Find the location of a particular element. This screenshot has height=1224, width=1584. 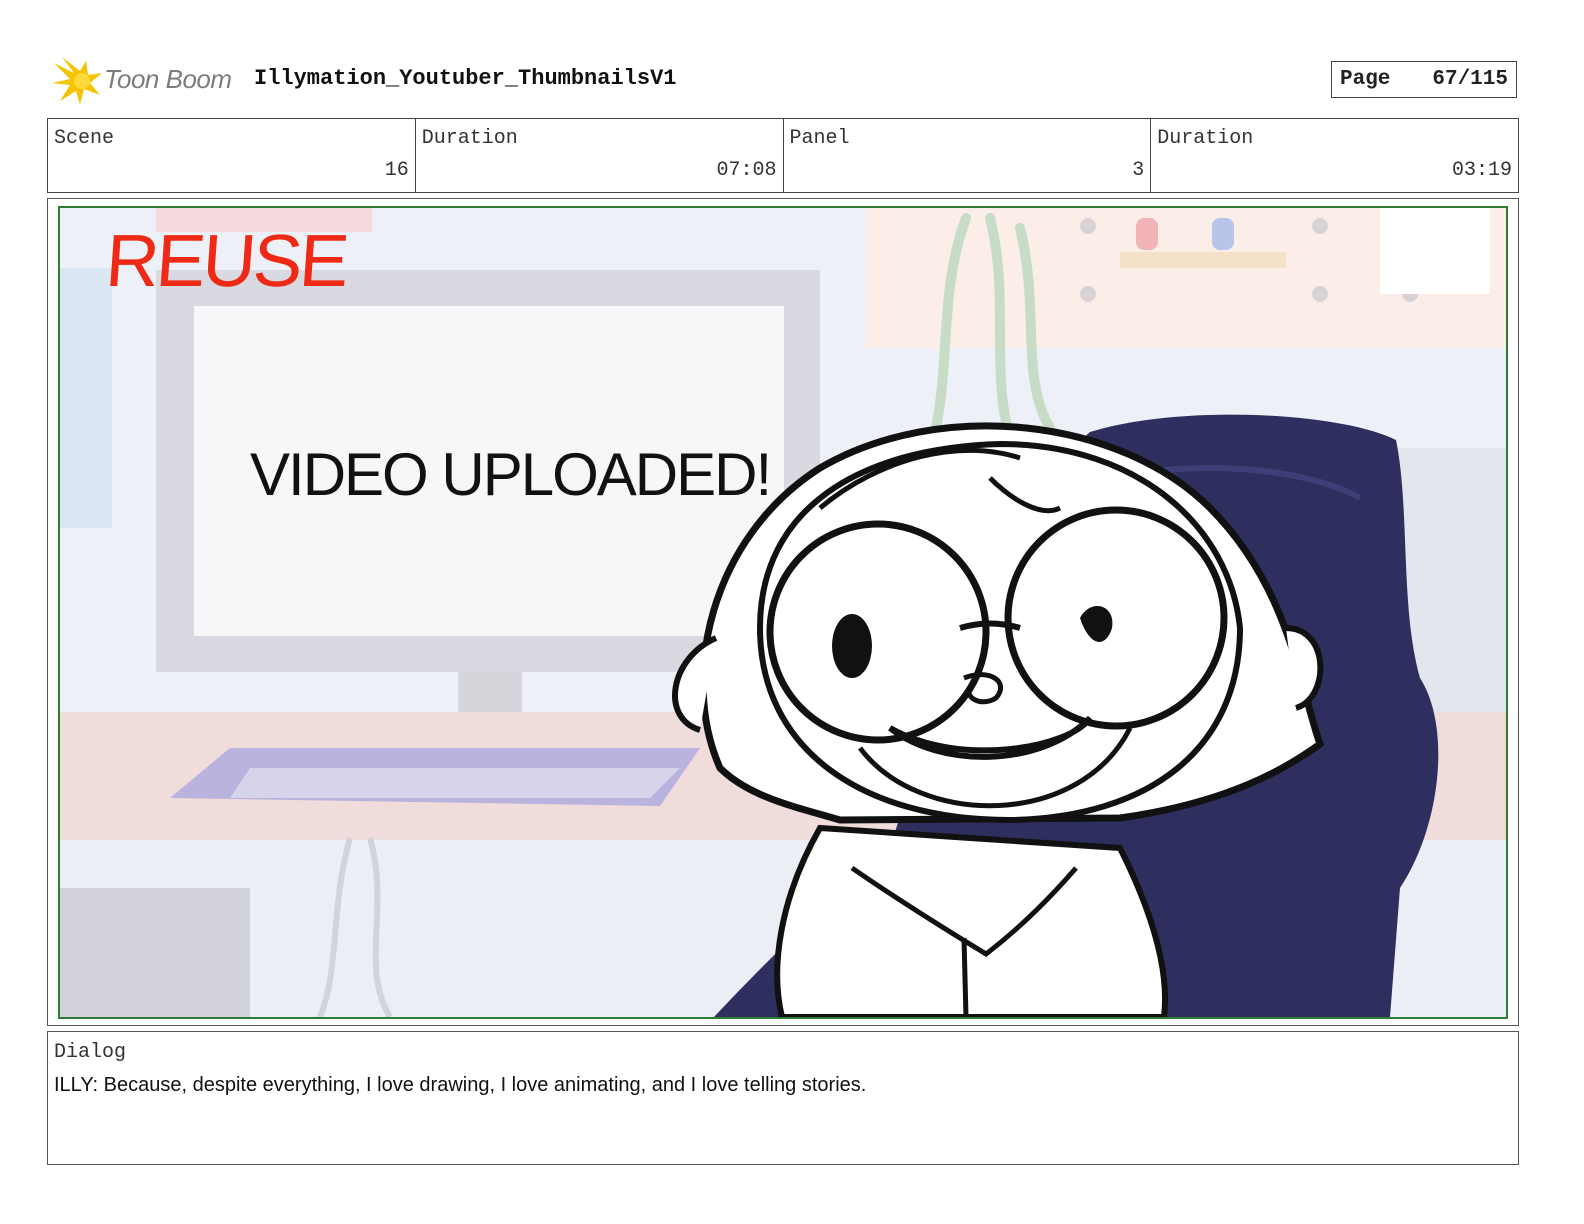

panel-duration-value: 03:19 is located at coordinates (1481, 170).